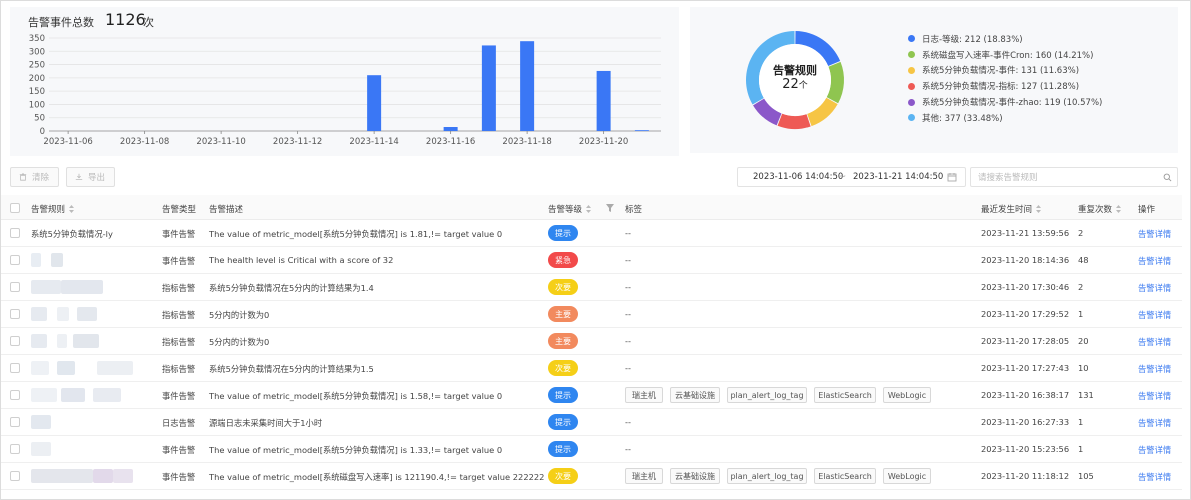 This screenshot has width=1191, height=500. I want to click on date-range-start: 2023-11-06 14:04:50, so click(798, 177).